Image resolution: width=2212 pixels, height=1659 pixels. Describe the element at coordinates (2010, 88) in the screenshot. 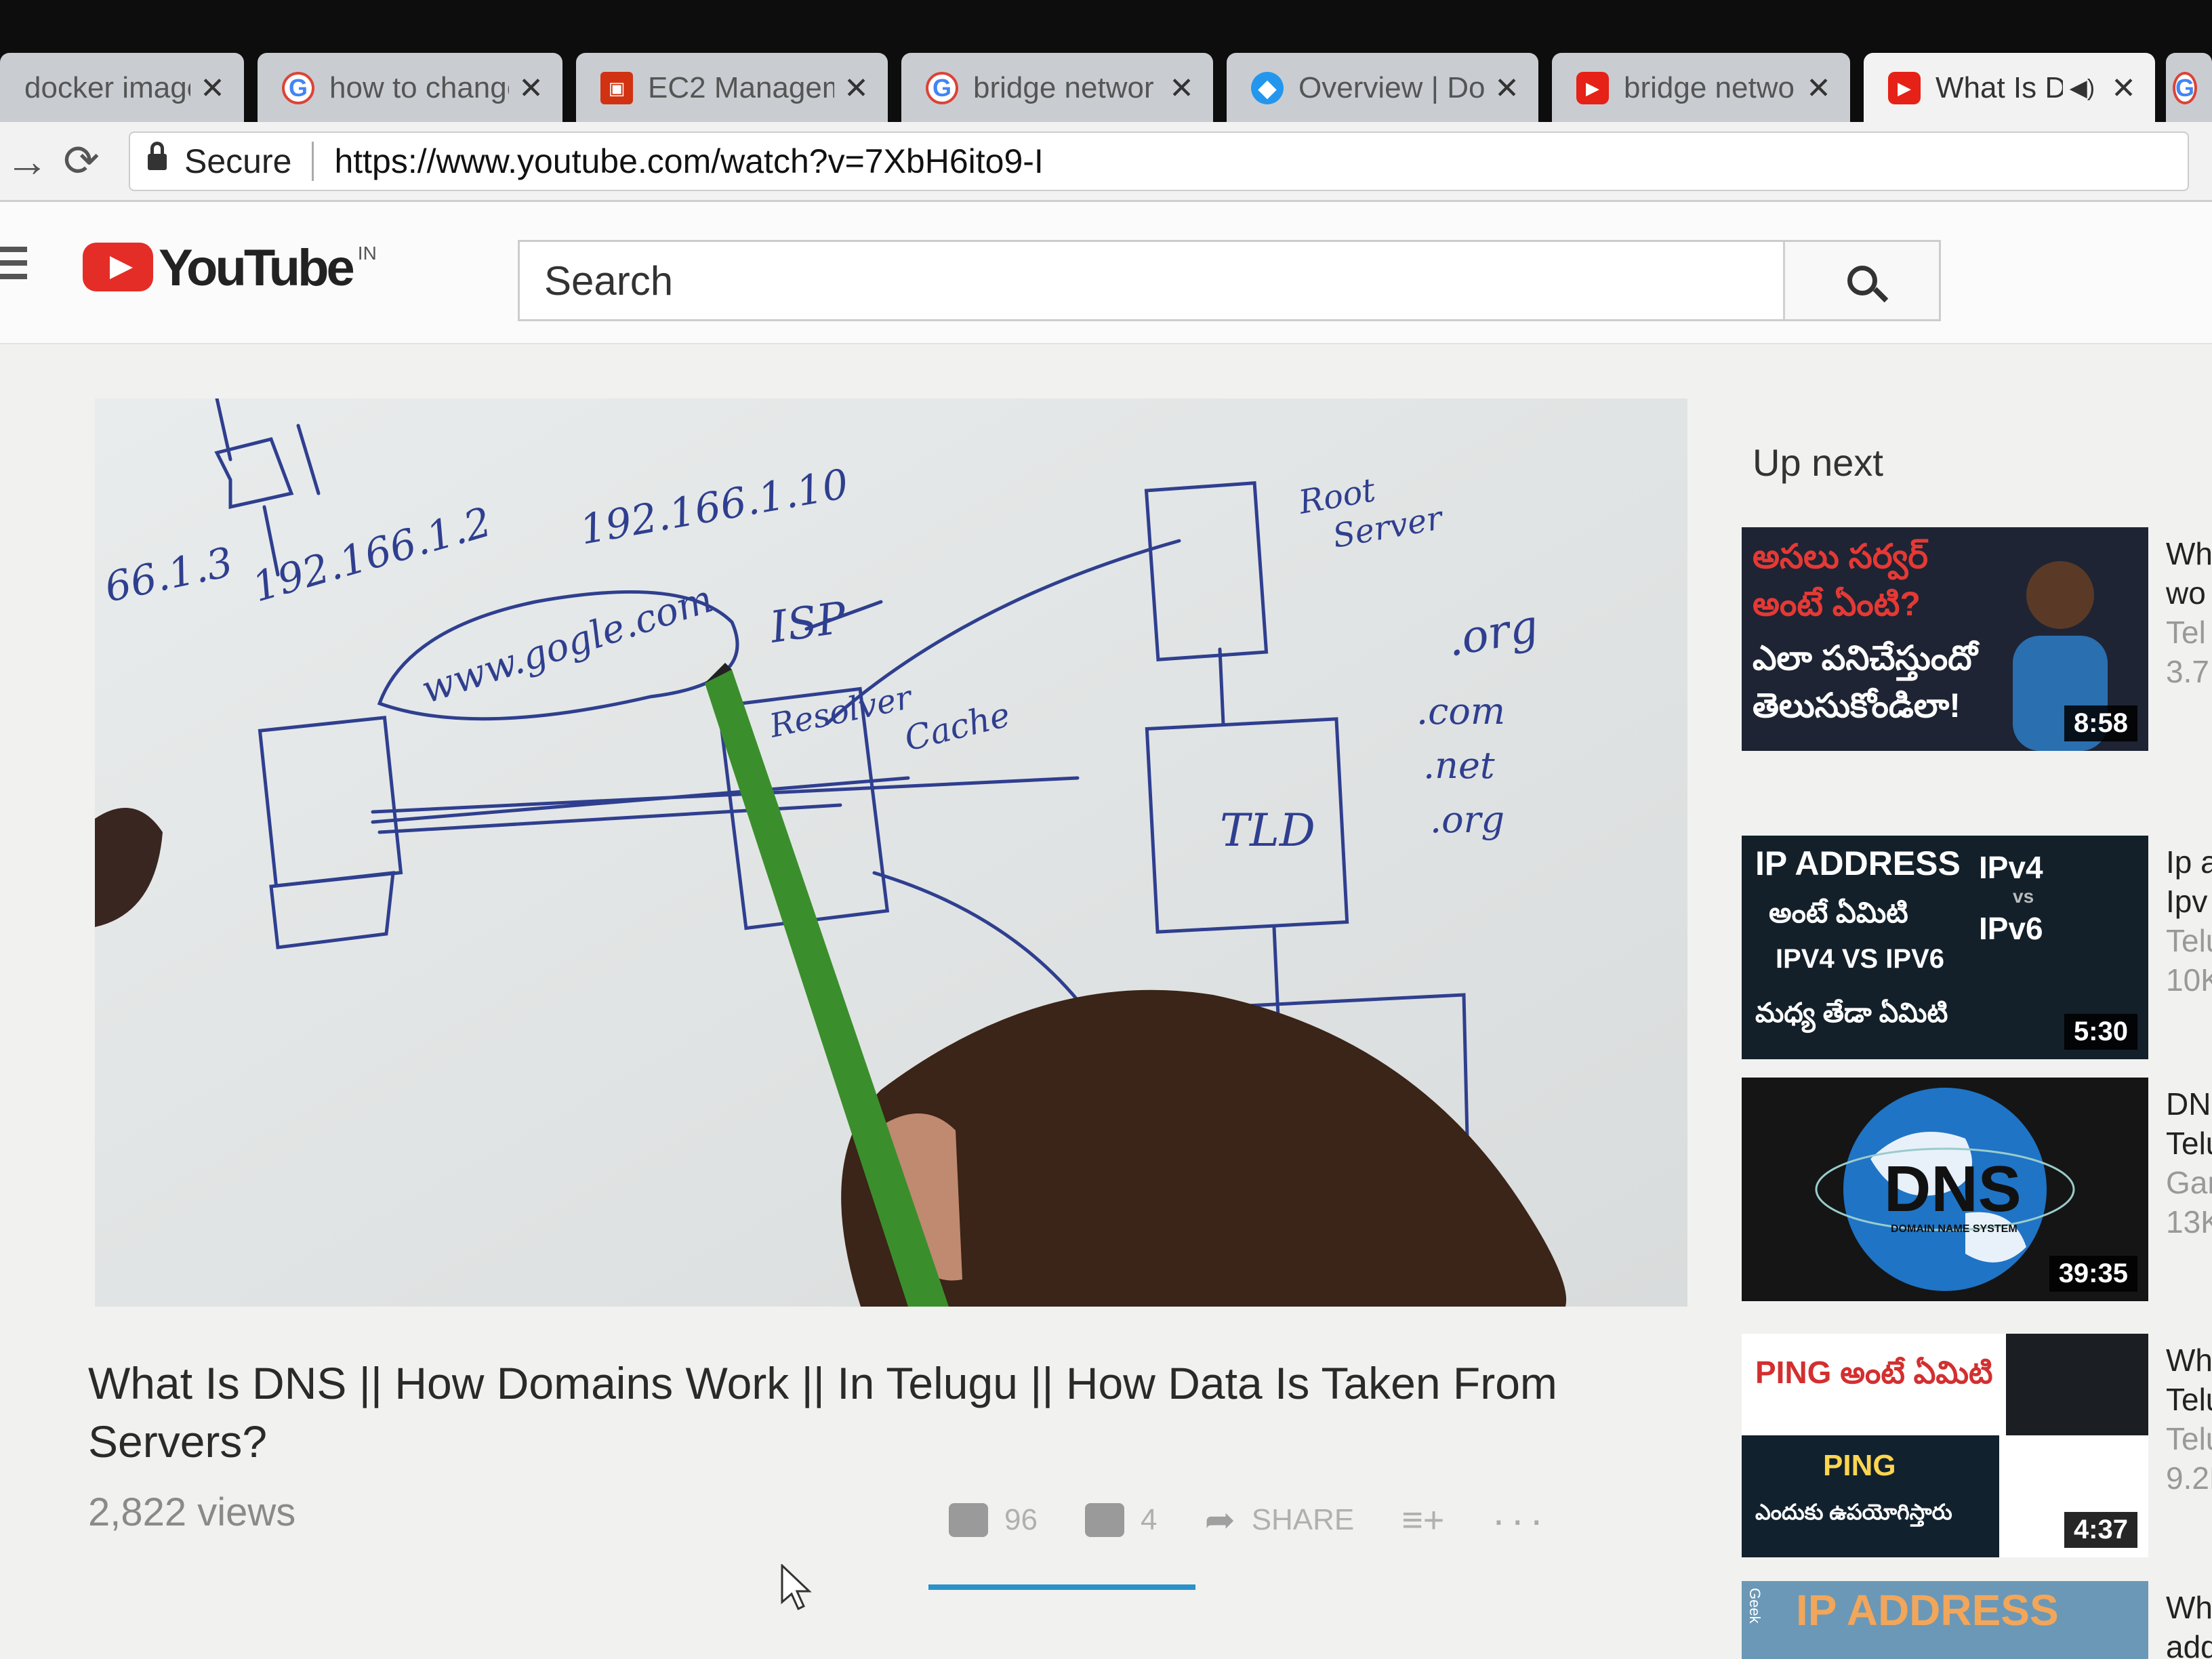

I see `tab-what-is-dns: ▶ What Is DN ◀) ✕` at that location.